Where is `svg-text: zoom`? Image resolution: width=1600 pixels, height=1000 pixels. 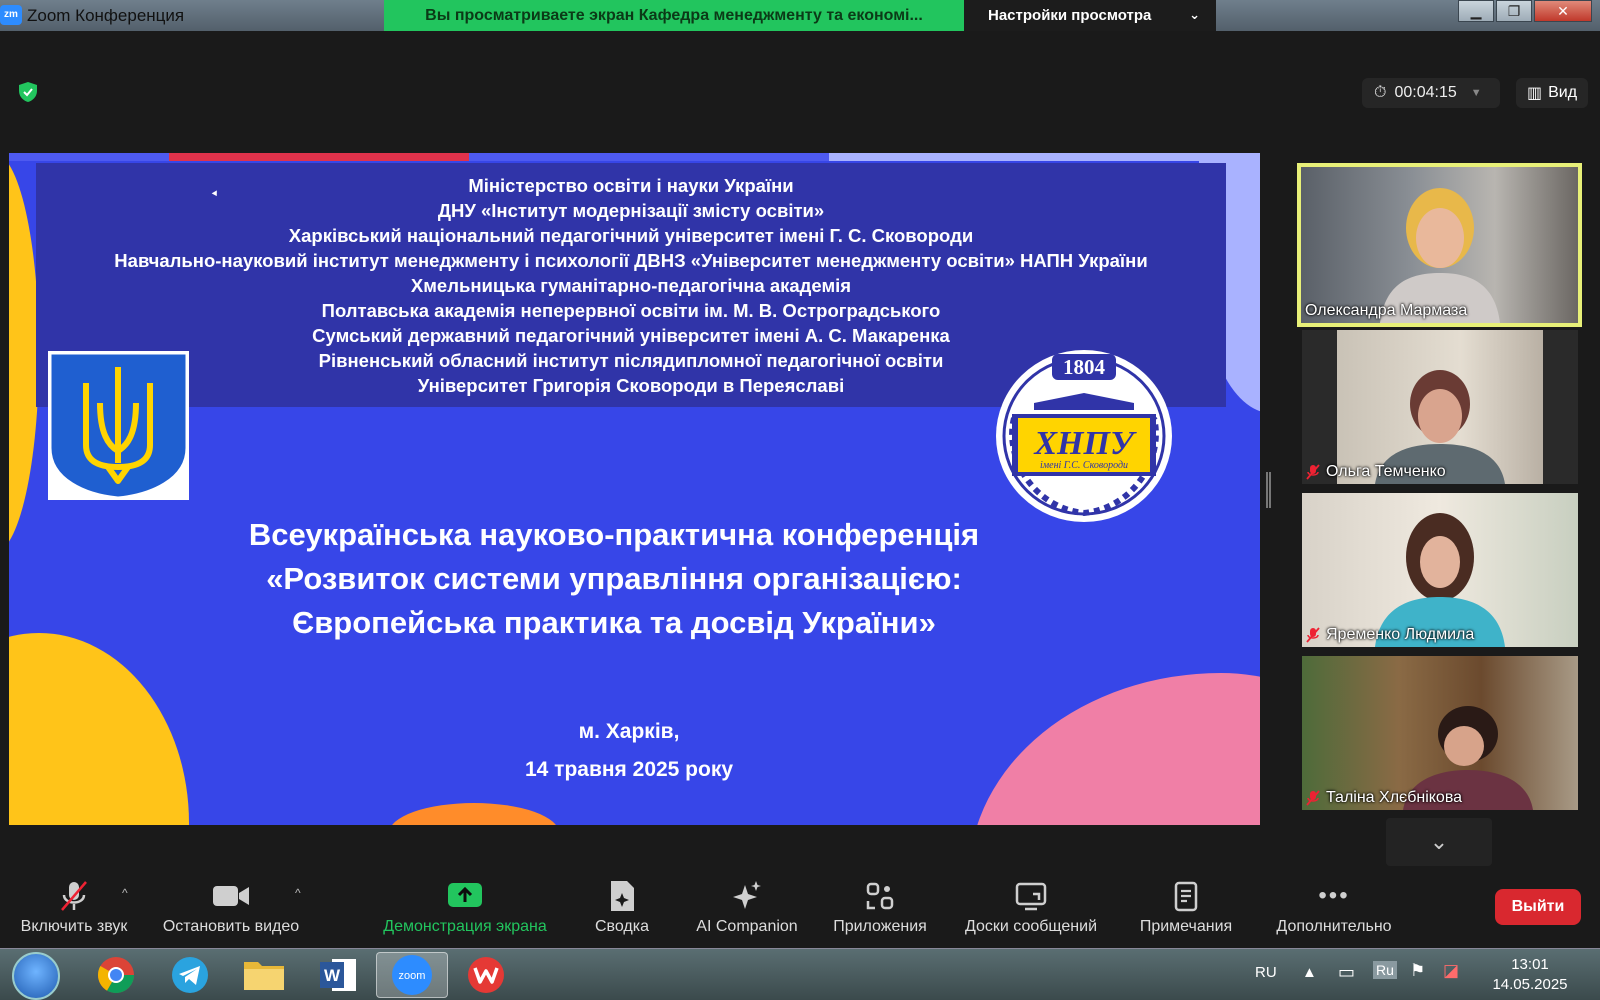 svg-text: zoom is located at coordinates (412, 976).